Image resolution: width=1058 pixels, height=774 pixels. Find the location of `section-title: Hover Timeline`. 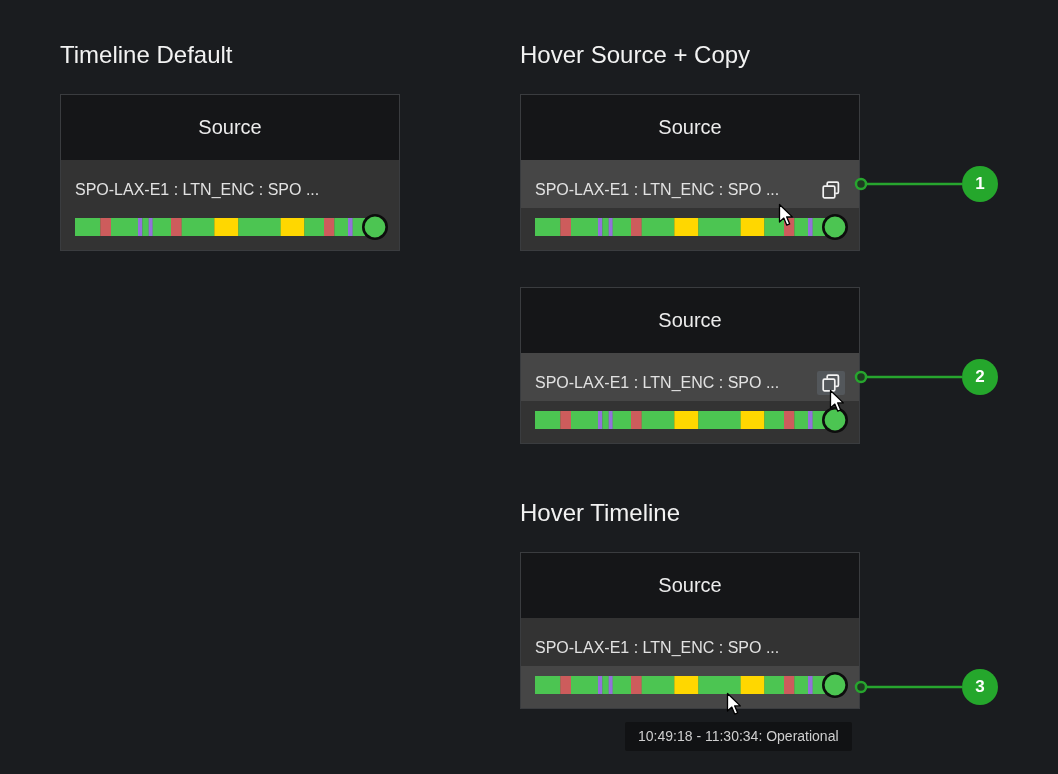

section-title: Hover Timeline is located at coordinates (601, 513).